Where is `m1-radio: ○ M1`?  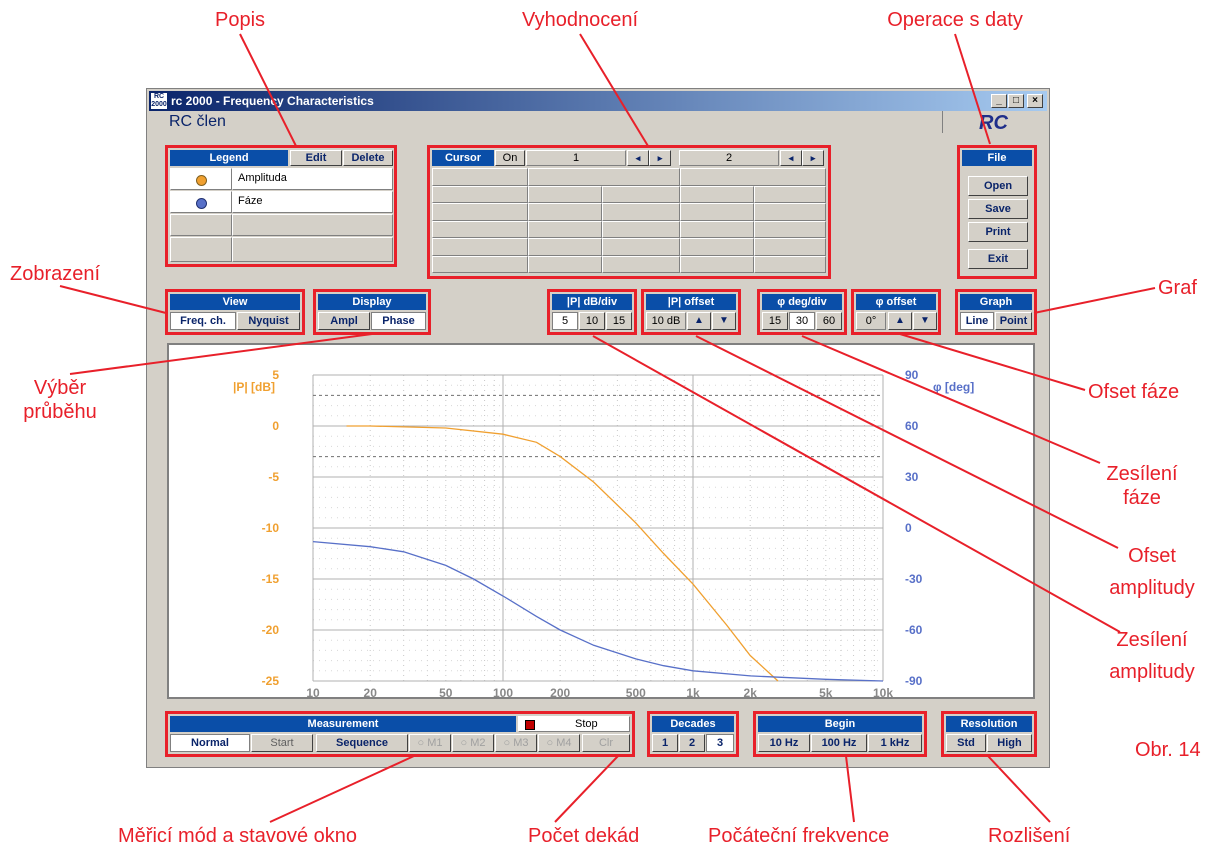 m1-radio: ○ M1 is located at coordinates (430, 743).